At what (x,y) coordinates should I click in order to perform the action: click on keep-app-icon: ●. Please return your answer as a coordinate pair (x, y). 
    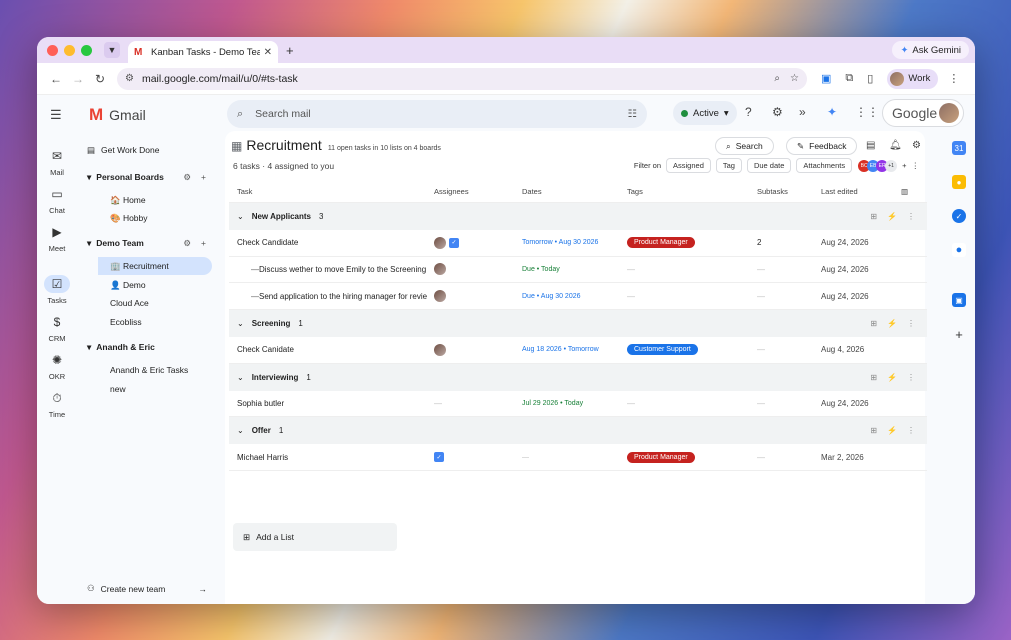
    Looking at the image, I should click on (959, 182).